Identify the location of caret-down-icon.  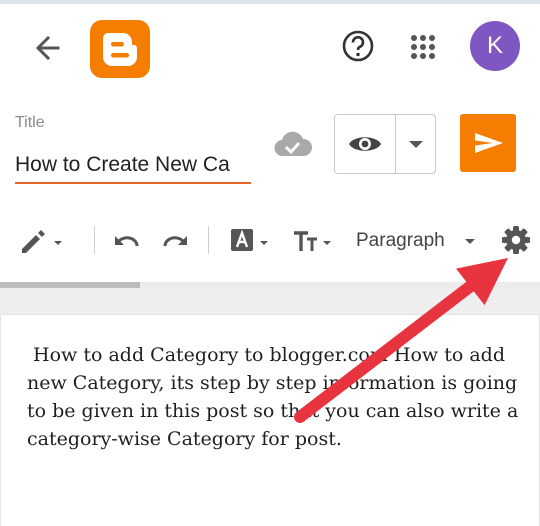
(416, 144).